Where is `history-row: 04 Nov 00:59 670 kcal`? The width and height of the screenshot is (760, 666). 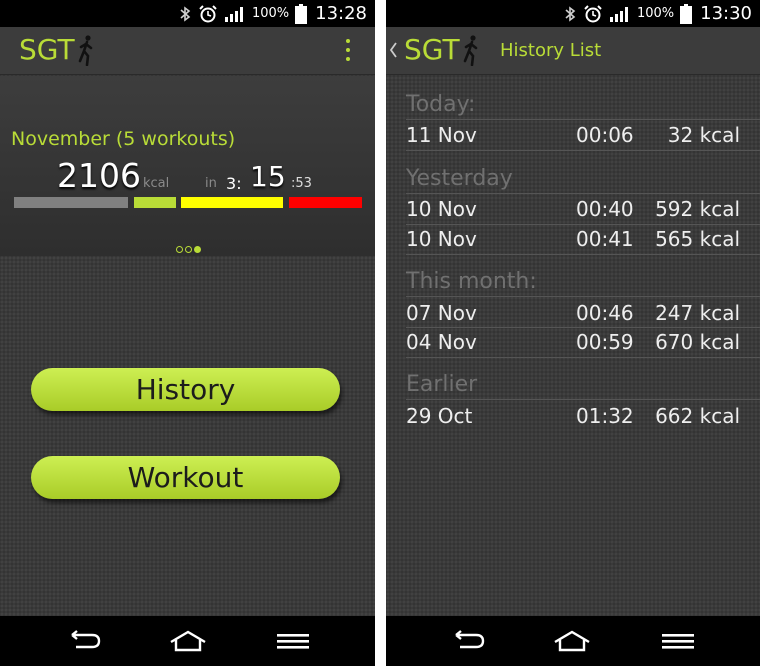
history-row: 04 Nov 00:59 670 kcal is located at coordinates (583, 342).